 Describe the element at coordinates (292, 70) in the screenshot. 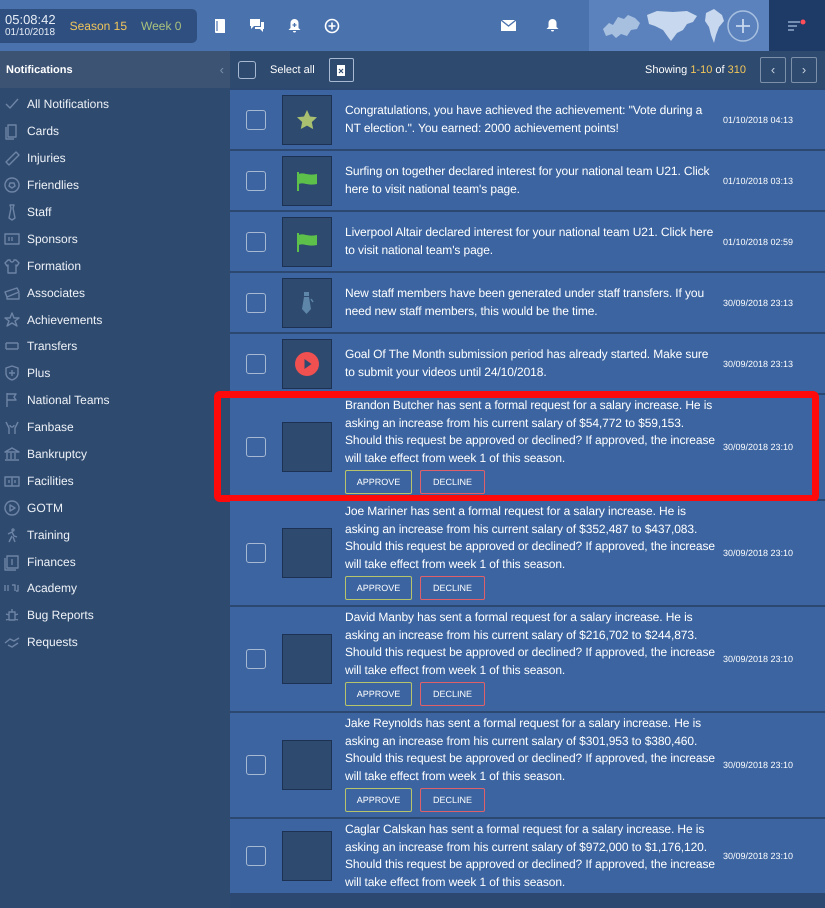

I see `select-all-label: Select all` at that location.